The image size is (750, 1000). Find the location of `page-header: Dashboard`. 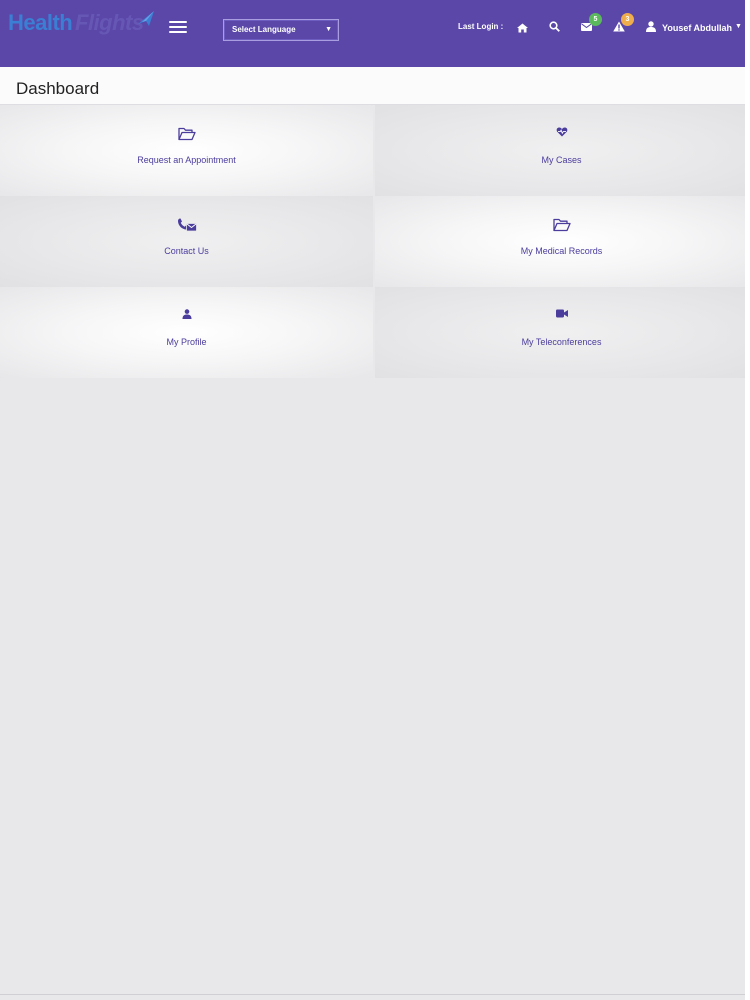

page-header: Dashboard is located at coordinates (372, 86).